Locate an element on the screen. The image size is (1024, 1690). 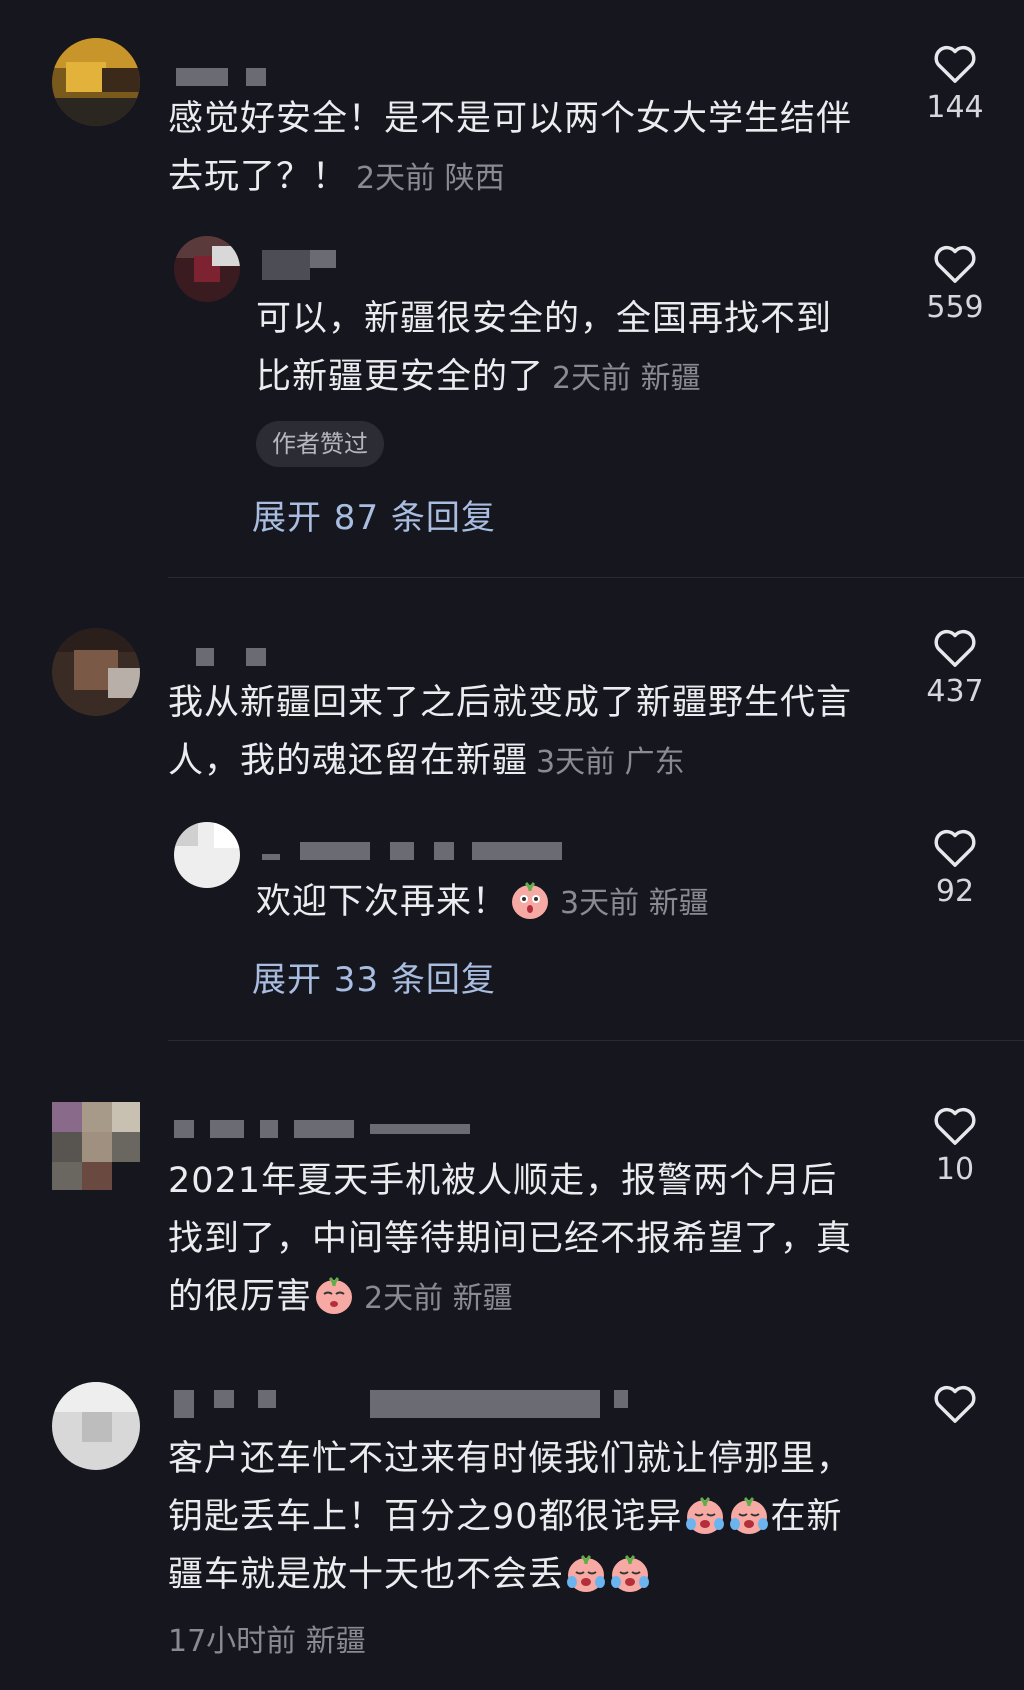
comment-text: 我从新疆回来了之后就变成了新疆野生代言 人，我的魂还留在新疆 3天前 广东 is located at coordinates (510, 732).